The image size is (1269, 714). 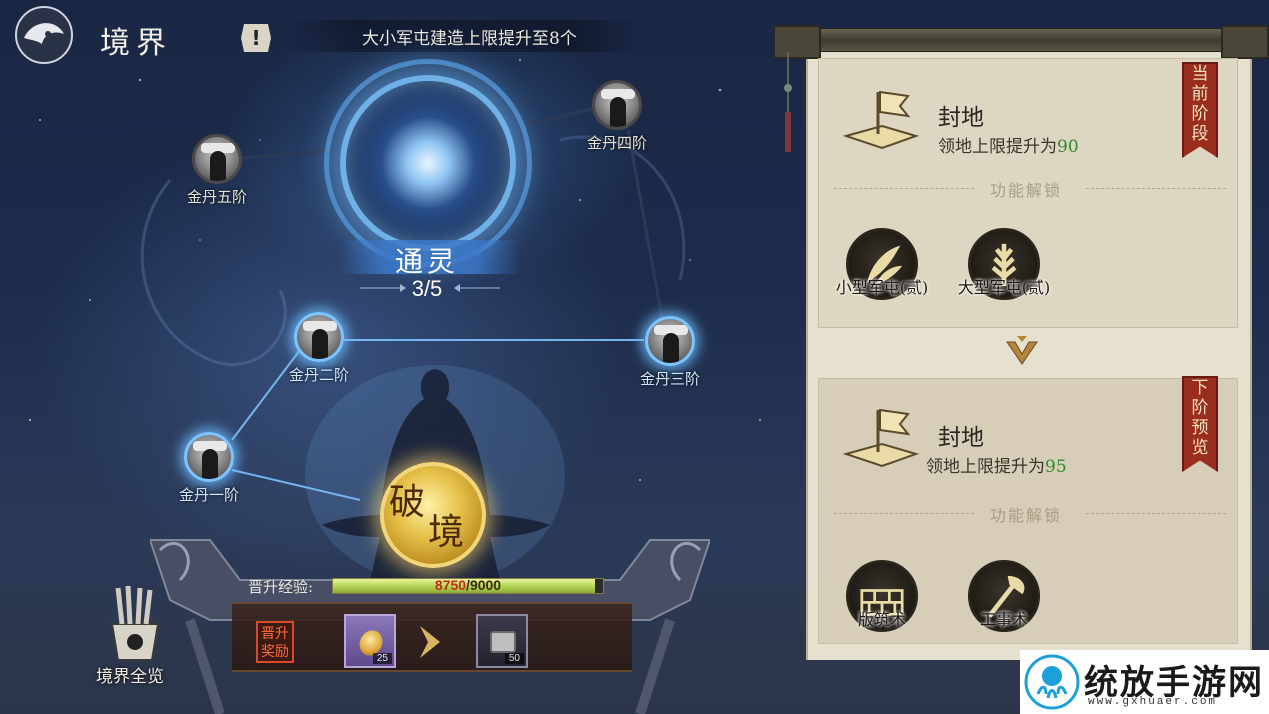 I want to click on reward-tag-line-2: 奖励, so click(x=275, y=652).